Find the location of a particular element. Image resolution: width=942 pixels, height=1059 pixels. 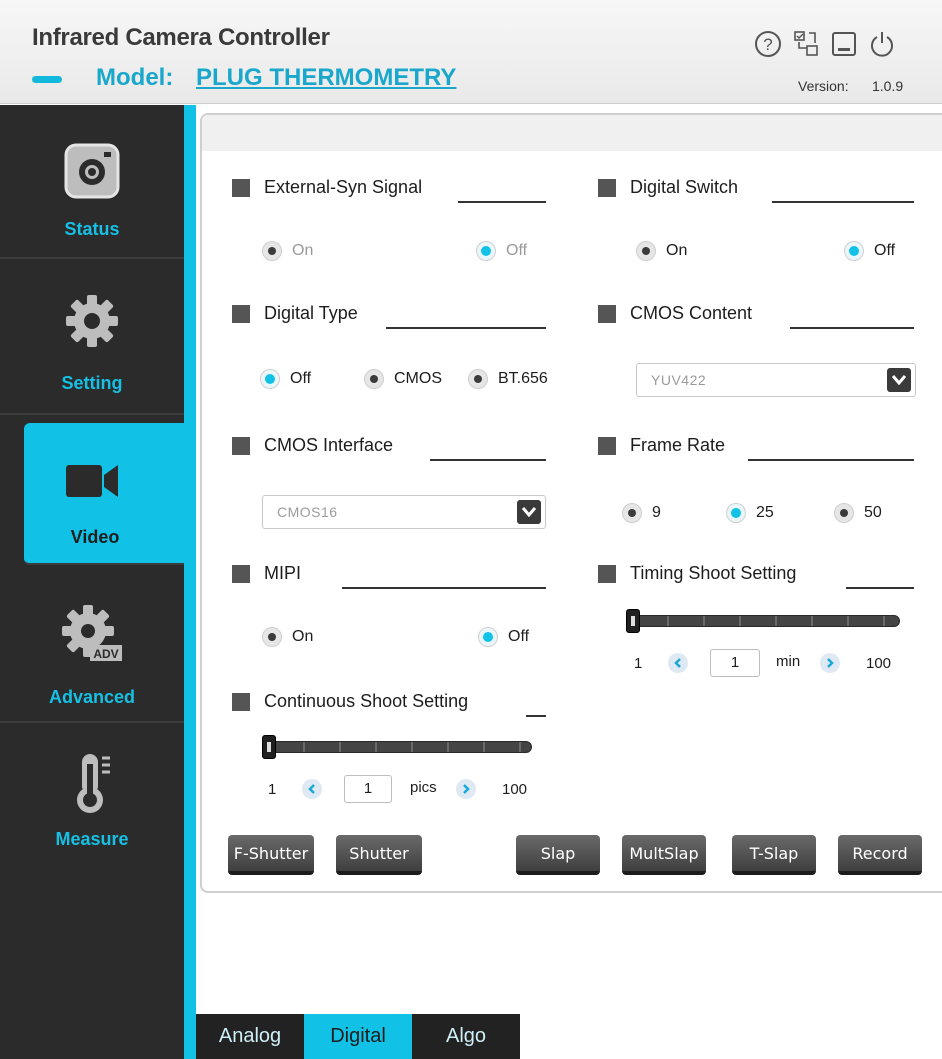

sidebar-item-video: Video is located at coordinates (107, 494).